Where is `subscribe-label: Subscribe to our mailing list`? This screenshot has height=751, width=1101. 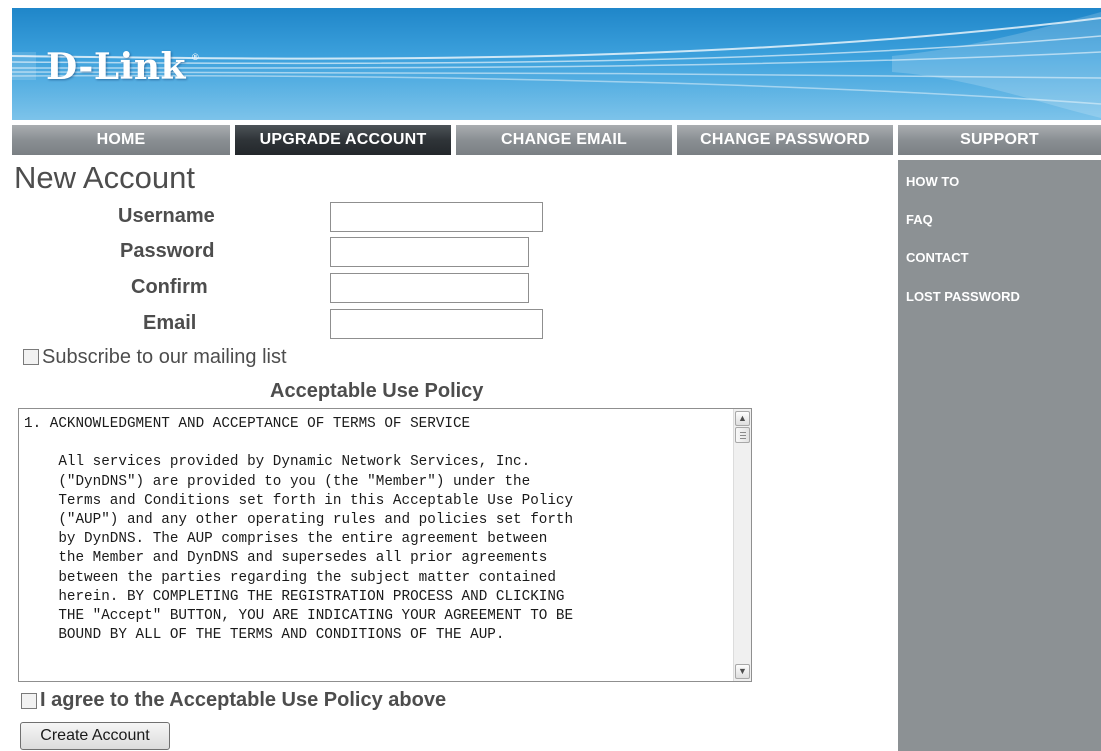 subscribe-label: Subscribe to our mailing list is located at coordinates (164, 357).